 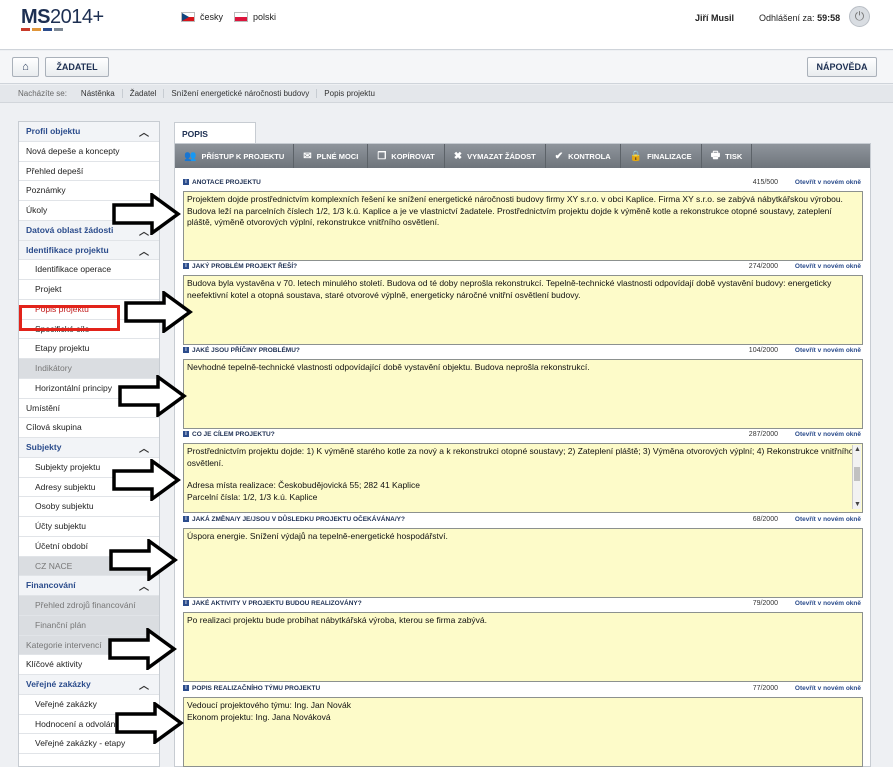 What do you see at coordinates (89, 527) in the screenshot?
I see `sidebar-item: Účty subjektu` at bounding box center [89, 527].